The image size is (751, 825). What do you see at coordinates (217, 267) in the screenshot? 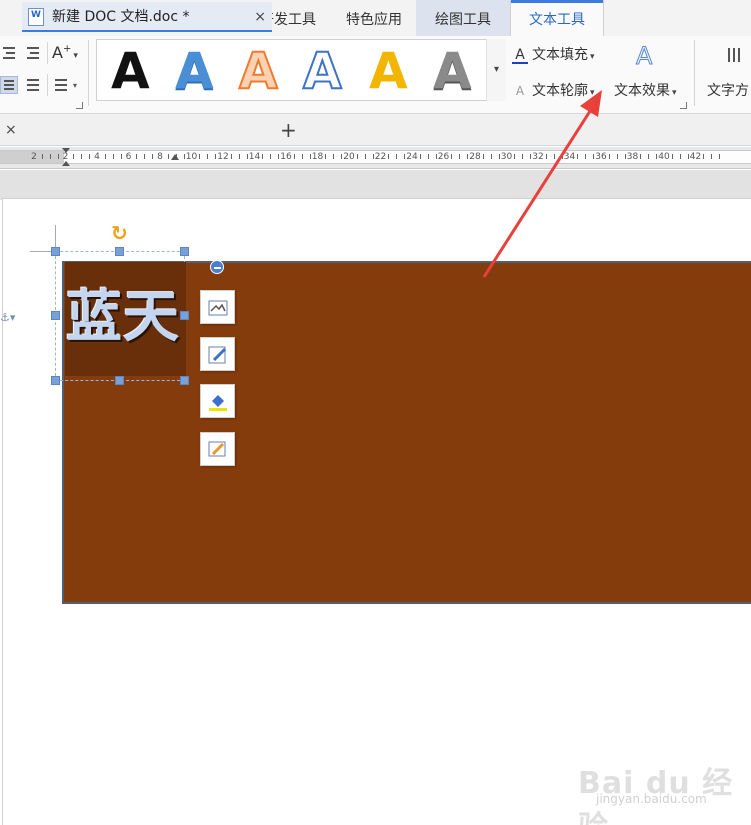
I see `collapse-icon` at bounding box center [217, 267].